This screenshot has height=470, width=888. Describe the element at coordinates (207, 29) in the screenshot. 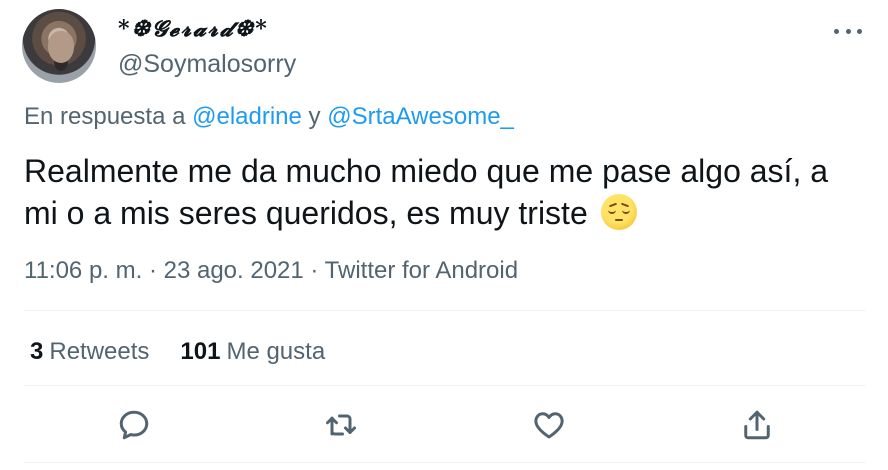

I see `author-display-name: *❆𝓖𝓮𝓻𝓪𝓻𝓭❆*` at that location.